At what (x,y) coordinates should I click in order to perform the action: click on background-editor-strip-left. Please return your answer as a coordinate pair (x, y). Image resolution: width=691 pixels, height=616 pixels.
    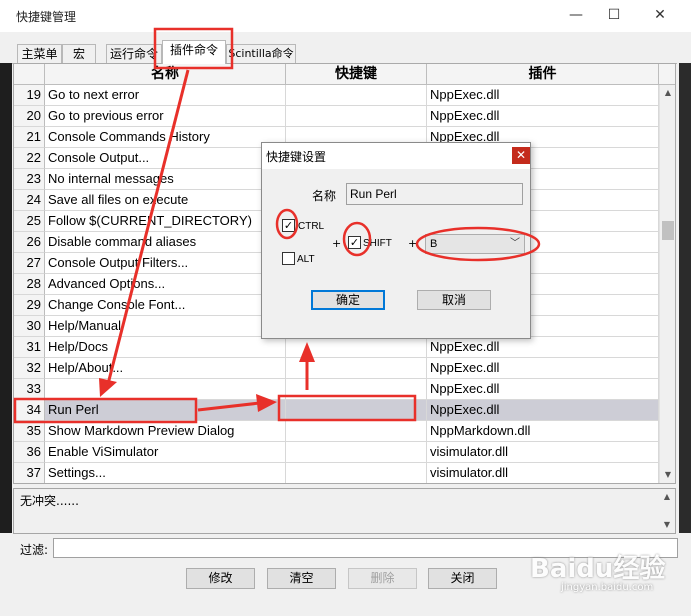
    Looking at the image, I should click on (6, 298).